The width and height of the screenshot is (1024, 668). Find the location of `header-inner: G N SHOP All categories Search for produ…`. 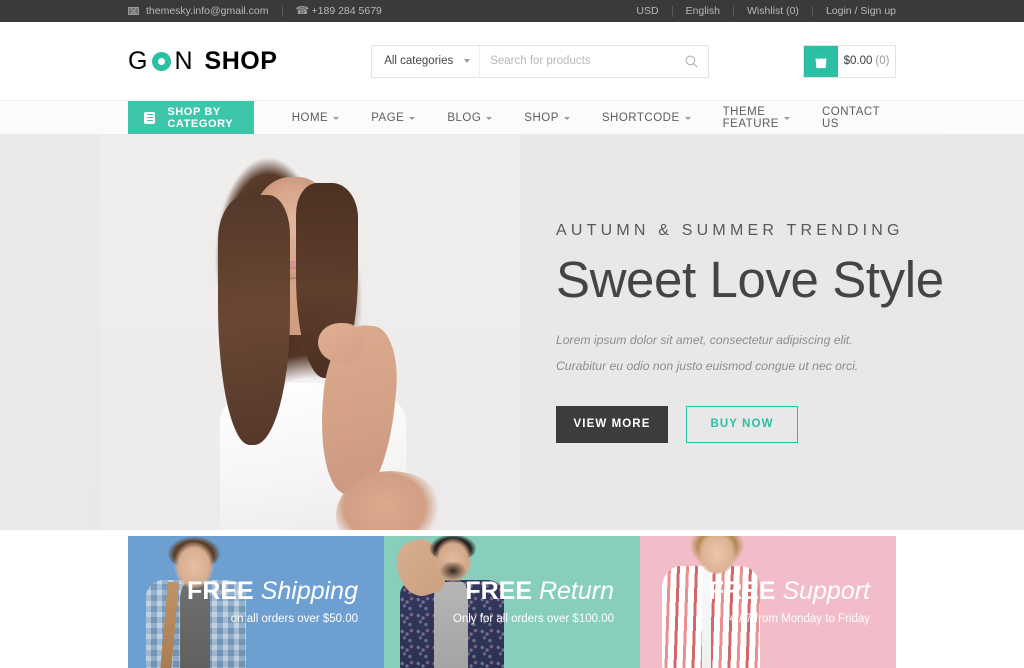

header-inner: G N SHOP All categories Search for produ… is located at coordinates (512, 61).